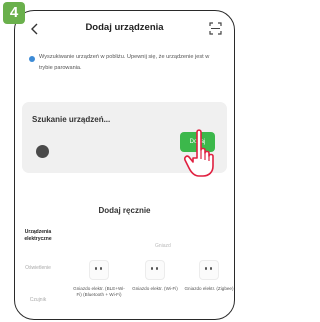 The height and width of the screenshot is (322, 320). Describe the element at coordinates (38, 236) in the screenshot. I see `category-item: Urządzenia elektryczne` at that location.